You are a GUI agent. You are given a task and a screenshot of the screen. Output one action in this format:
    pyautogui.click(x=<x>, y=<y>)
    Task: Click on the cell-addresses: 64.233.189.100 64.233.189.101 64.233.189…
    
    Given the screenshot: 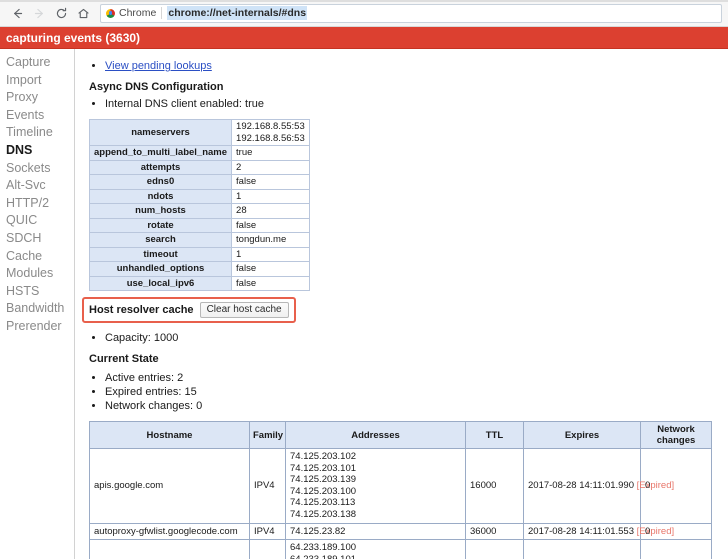 What is the action you would take?
    pyautogui.click(x=375, y=549)
    